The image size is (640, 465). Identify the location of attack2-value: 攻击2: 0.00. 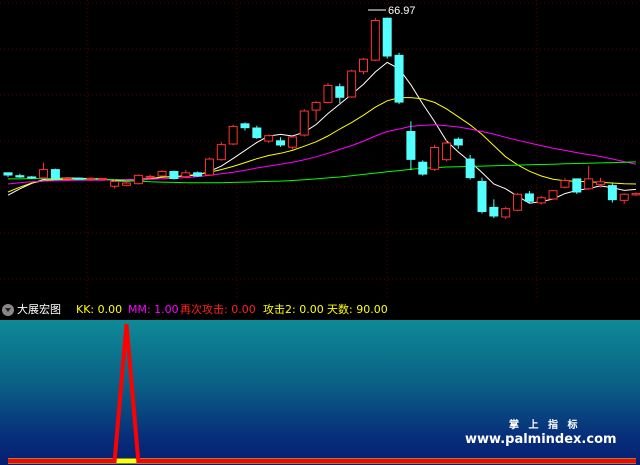
(293, 309).